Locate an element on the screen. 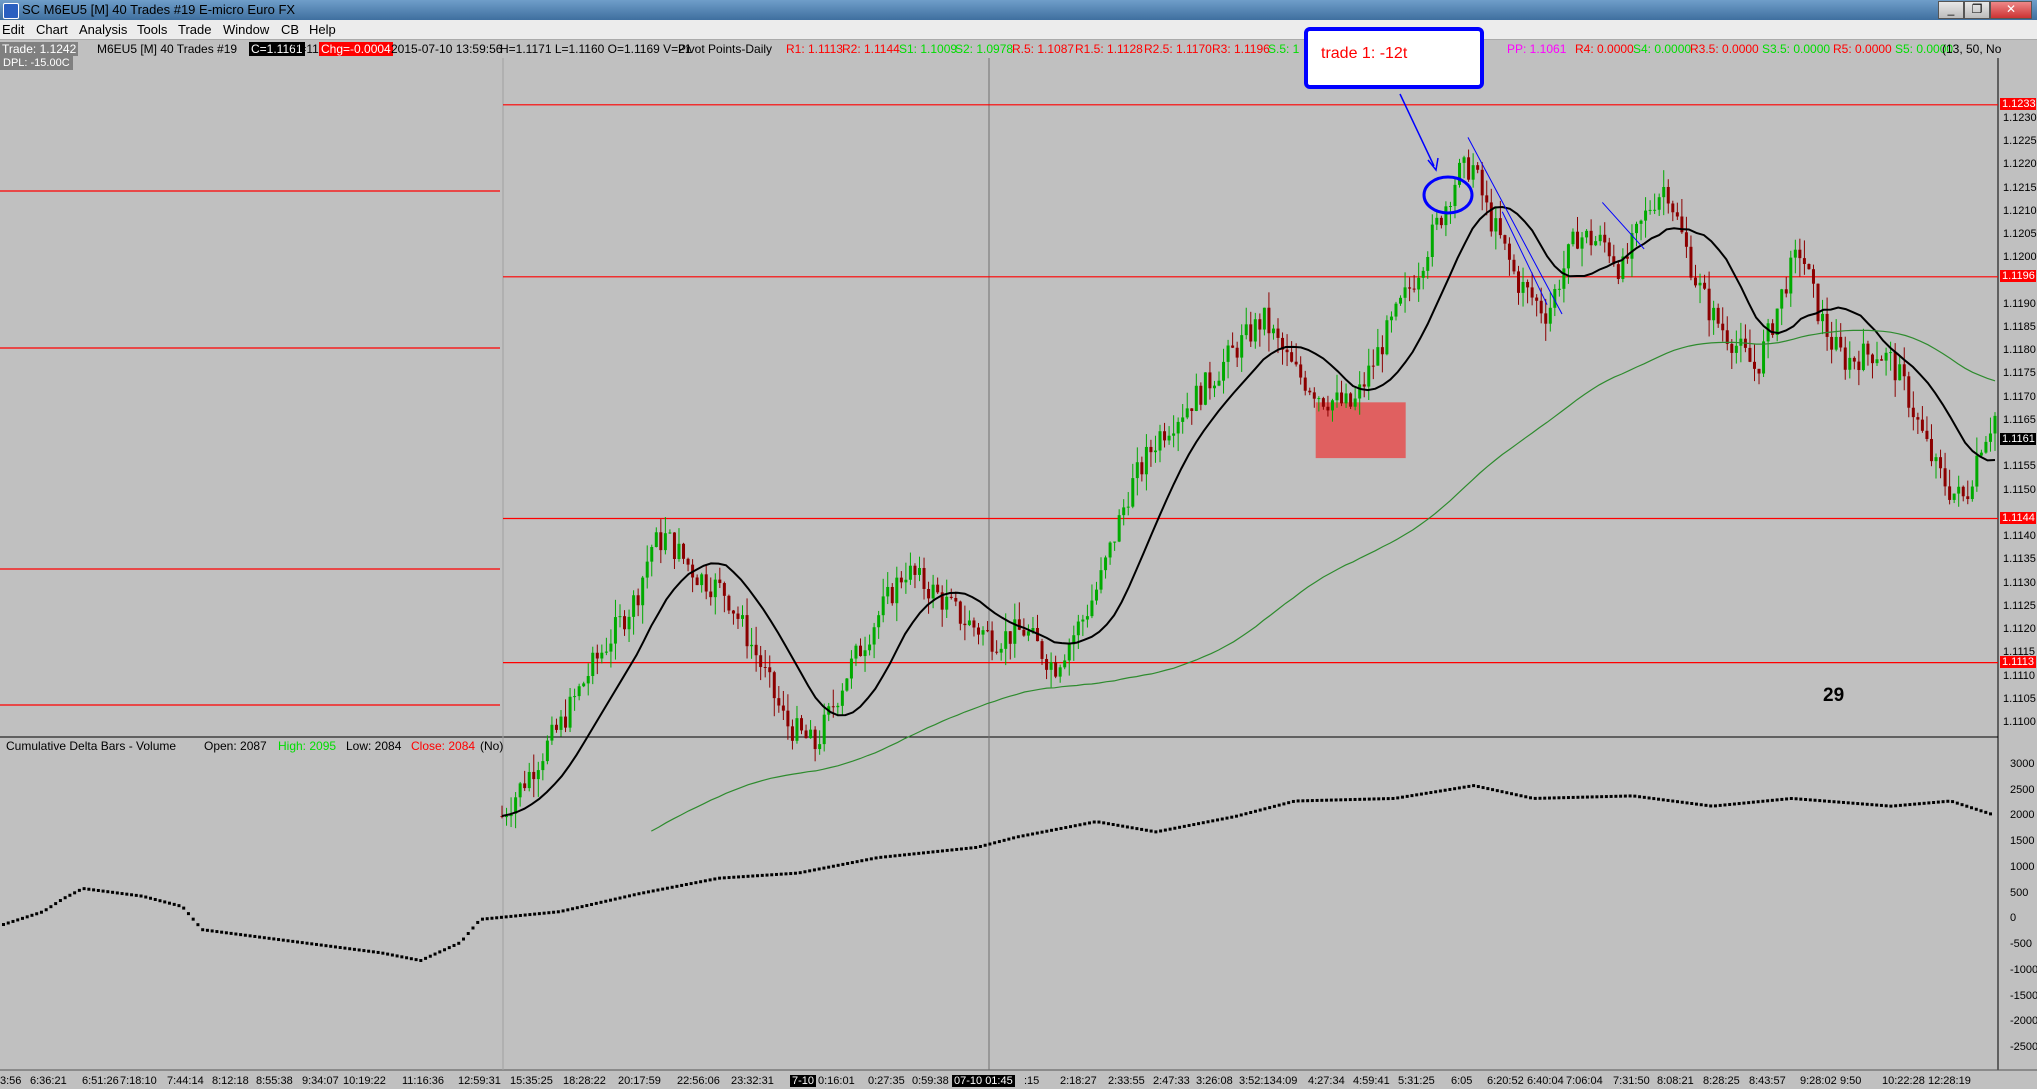 This screenshot has height=1089, width=2037. bar-counter: 29 is located at coordinates (1834, 695).